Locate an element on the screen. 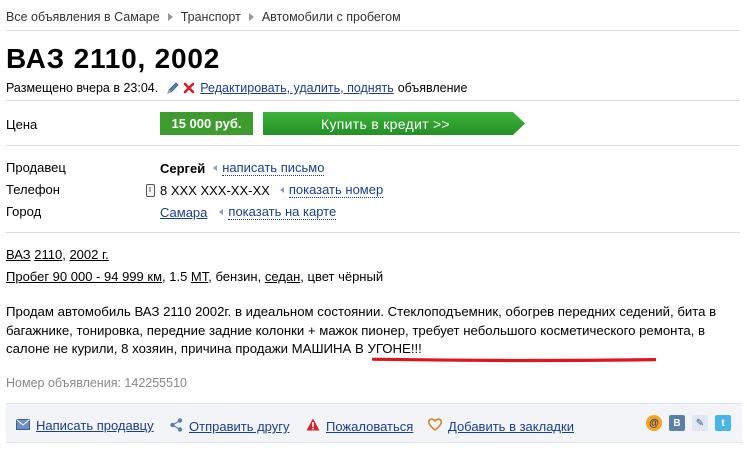 The width and height of the screenshot is (747, 459). share-icon is located at coordinates (176, 426).